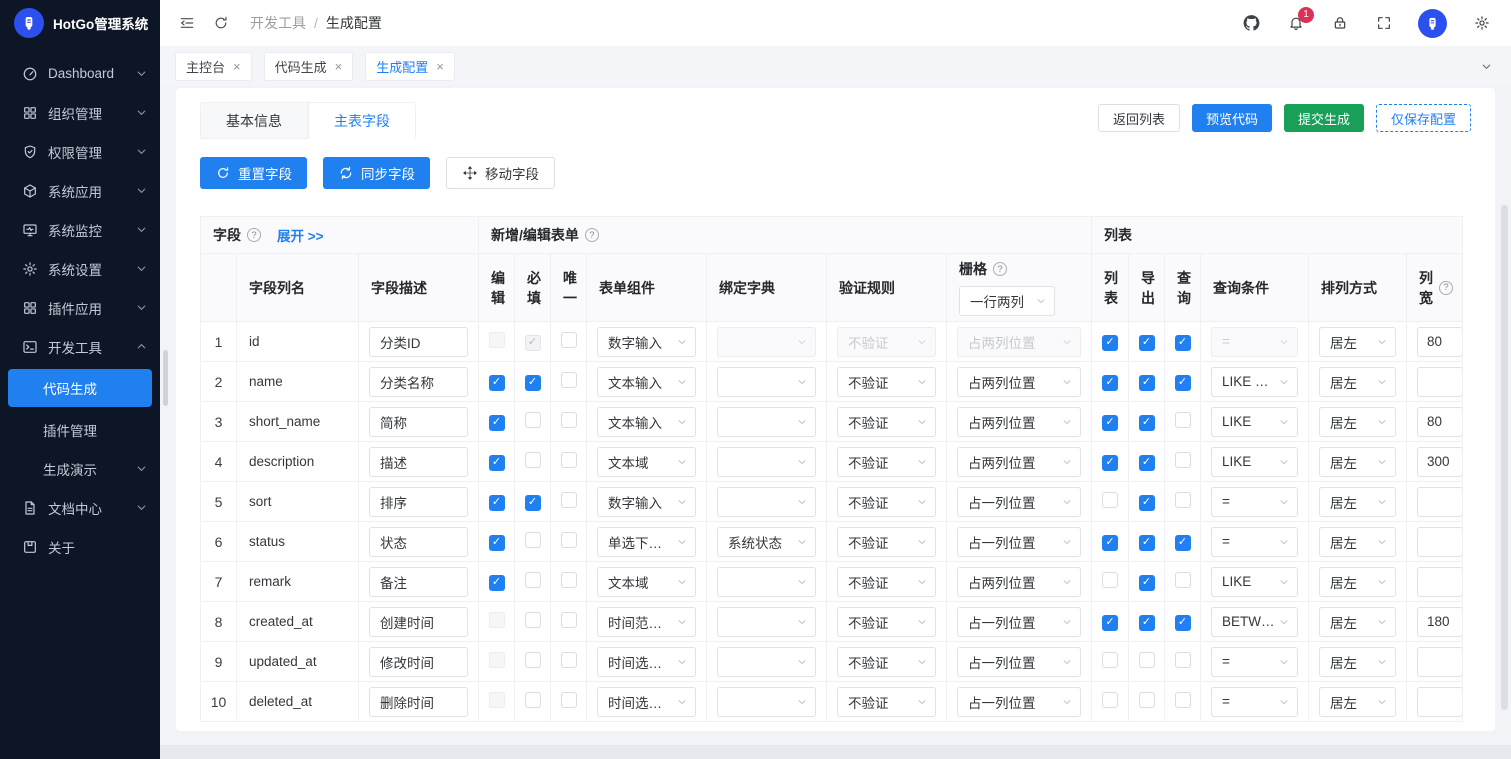  Describe the element at coordinates (647, 621) in the screenshot. I see `form-component-select: 时间范围选择` at that location.